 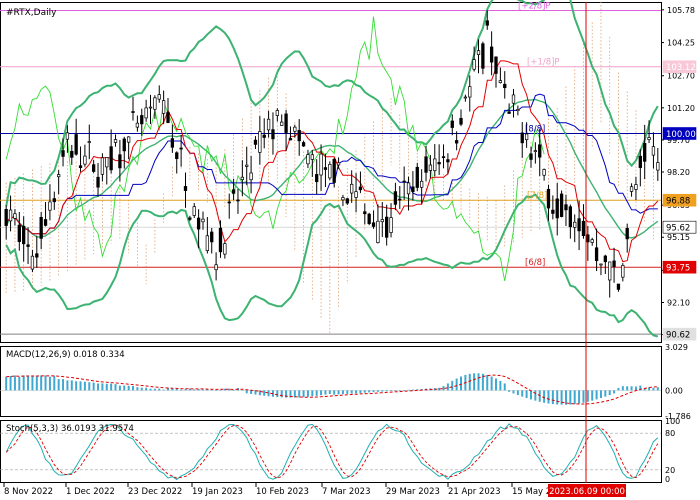 I want to click on price-tick-label: 92.10, so click(x=678, y=302).